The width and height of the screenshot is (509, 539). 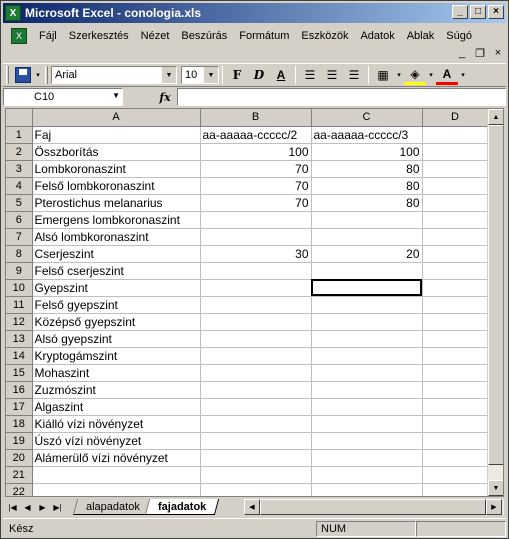 I want to click on cell-a1: Faj, so click(x=116, y=135).